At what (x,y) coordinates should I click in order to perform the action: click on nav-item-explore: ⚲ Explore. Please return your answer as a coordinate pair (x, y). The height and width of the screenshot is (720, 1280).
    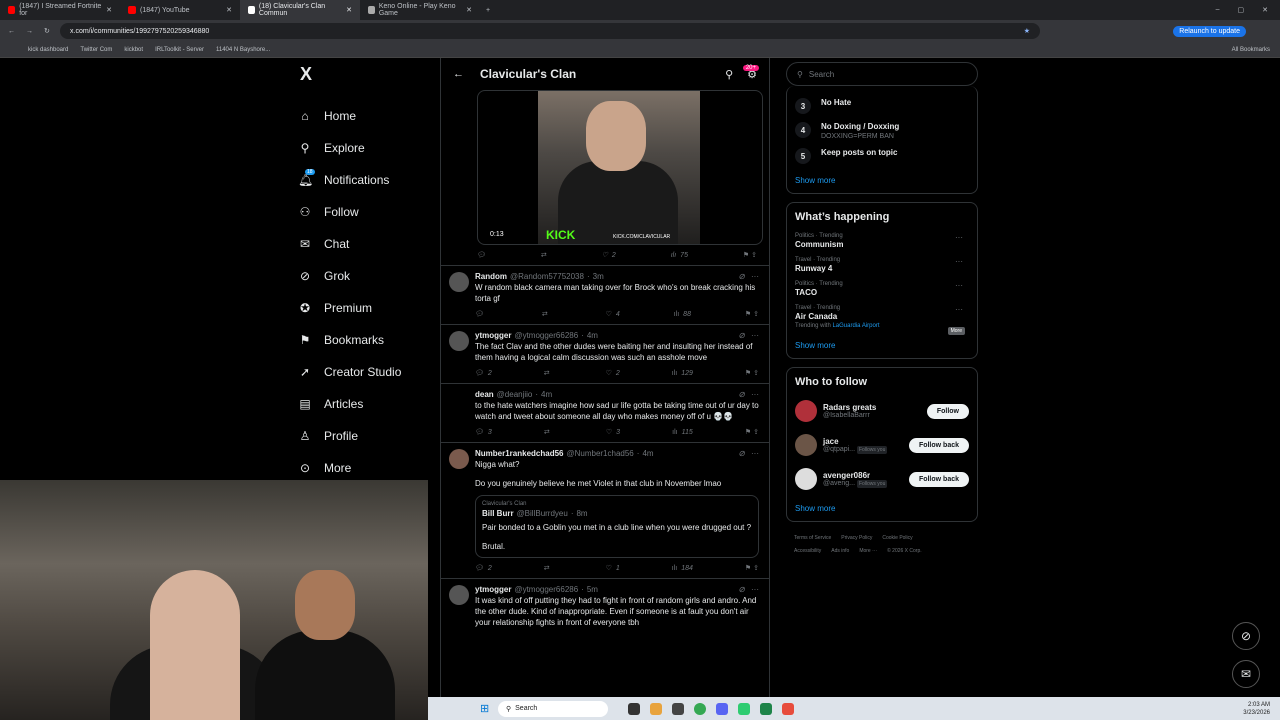
    Looking at the image, I should click on (368, 148).